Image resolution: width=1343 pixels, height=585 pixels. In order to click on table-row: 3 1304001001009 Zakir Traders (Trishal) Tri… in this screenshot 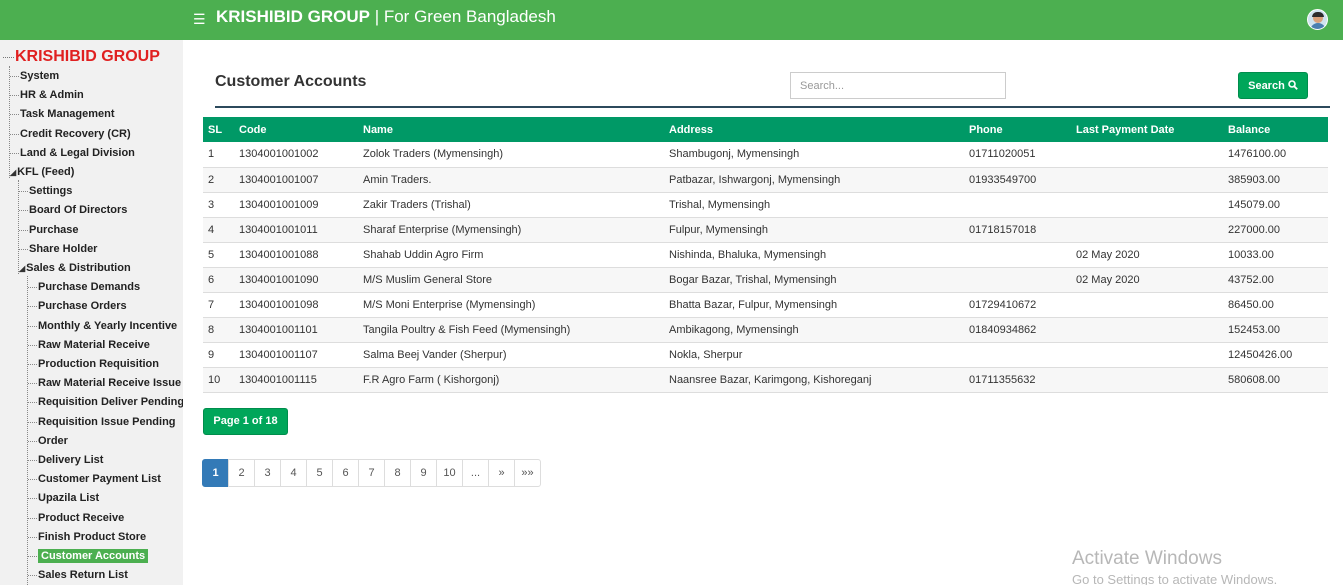, I will do `click(765, 205)`.